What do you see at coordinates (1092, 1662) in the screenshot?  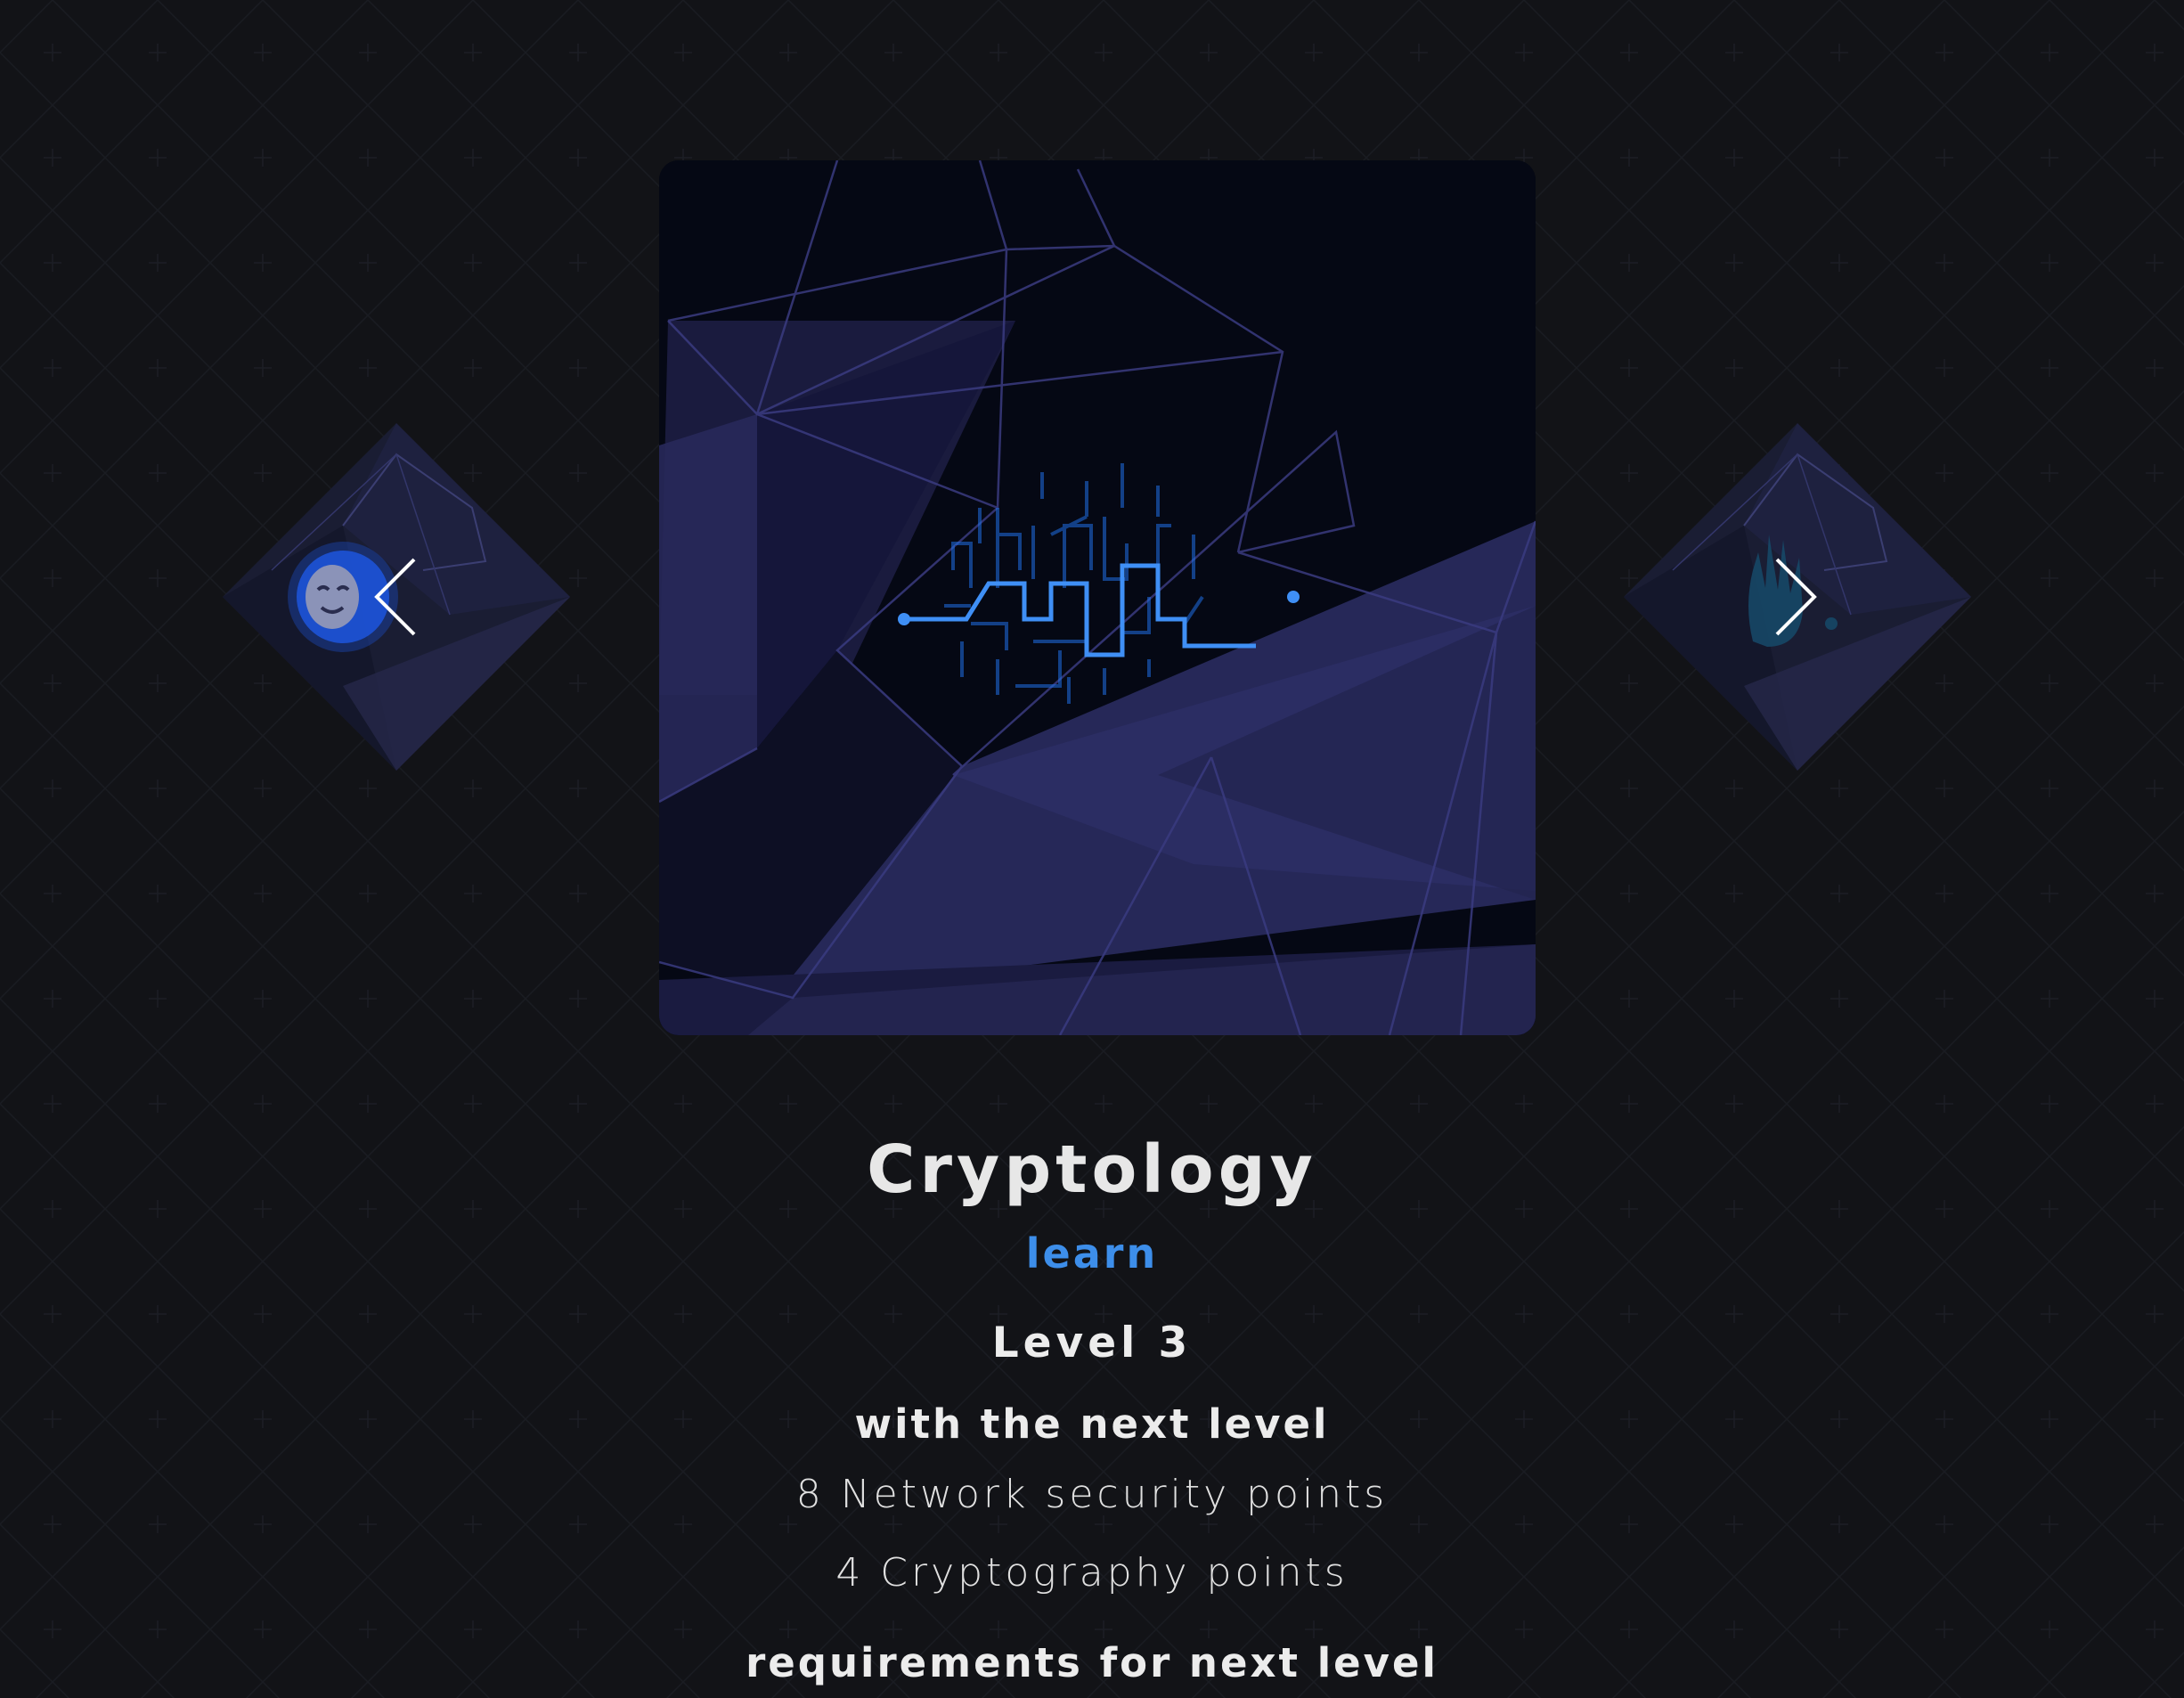 I see `requirements-heading: requirements for next level` at bounding box center [1092, 1662].